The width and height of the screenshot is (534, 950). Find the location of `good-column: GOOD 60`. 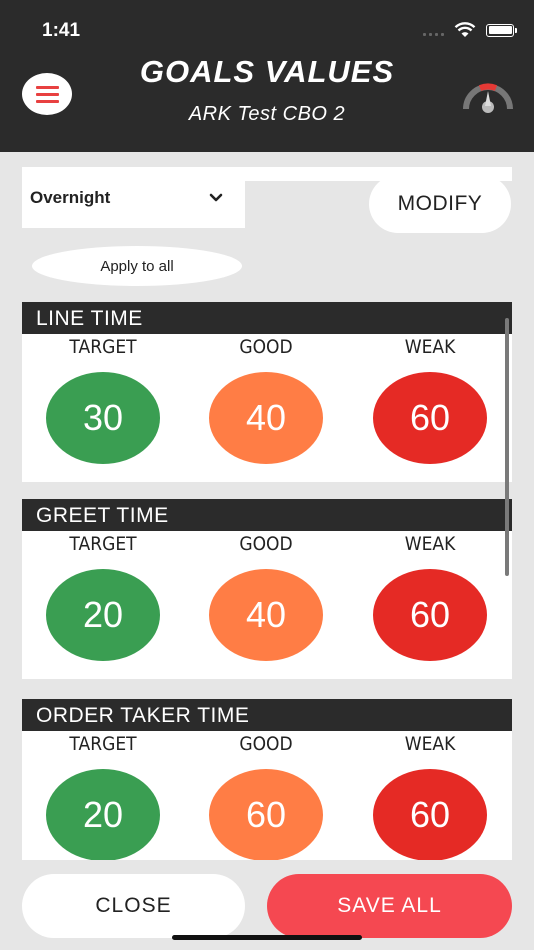

good-column: GOOD 60 is located at coordinates (266, 797).